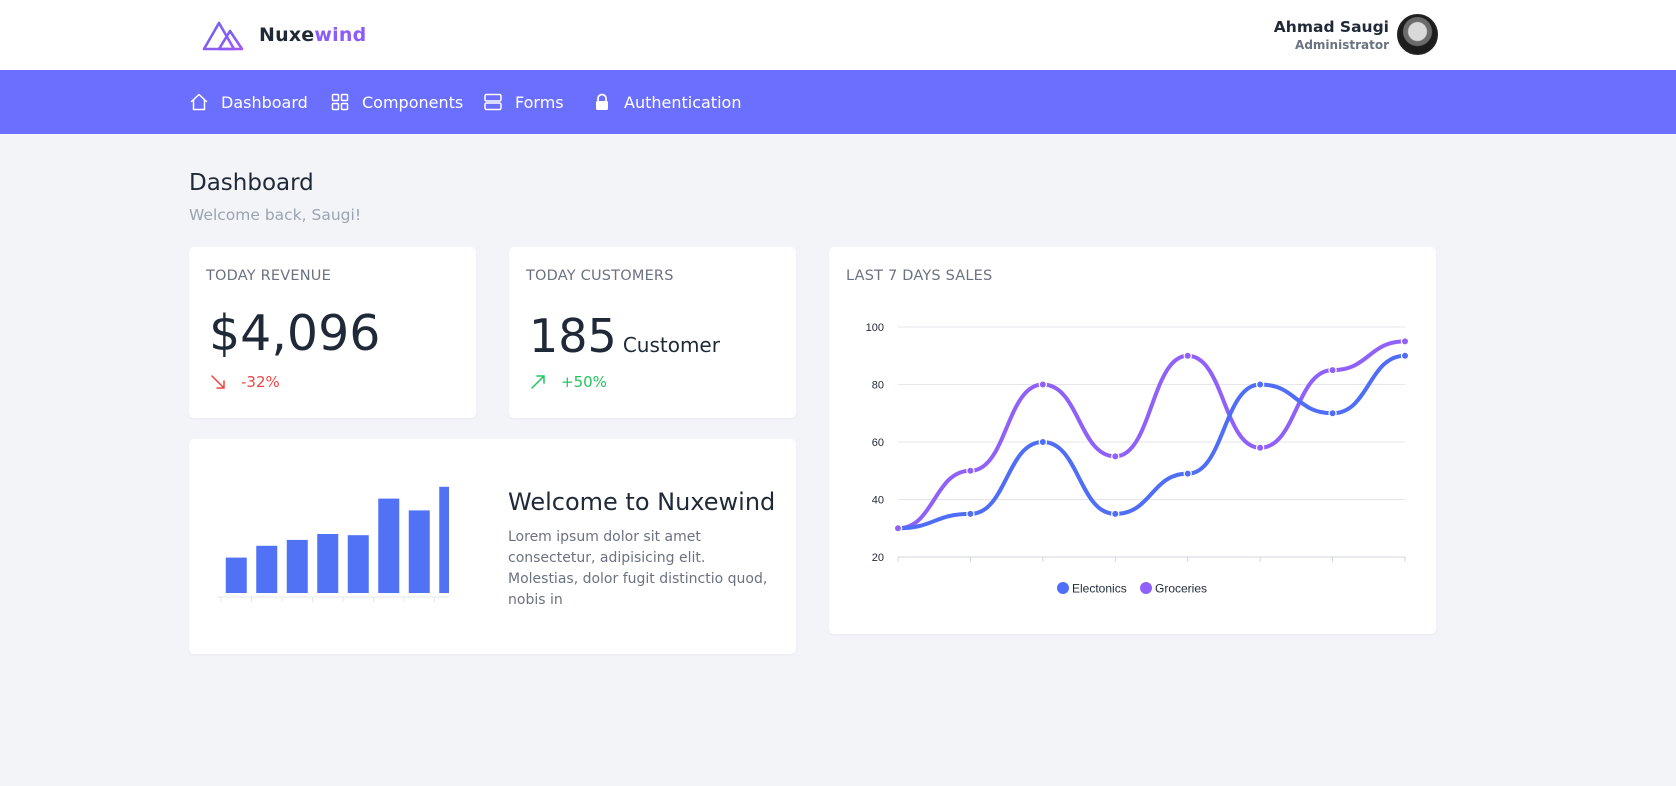 The width and height of the screenshot is (1676, 786). I want to click on user-info: Ahmad Saugi Administrator, so click(1331, 35).